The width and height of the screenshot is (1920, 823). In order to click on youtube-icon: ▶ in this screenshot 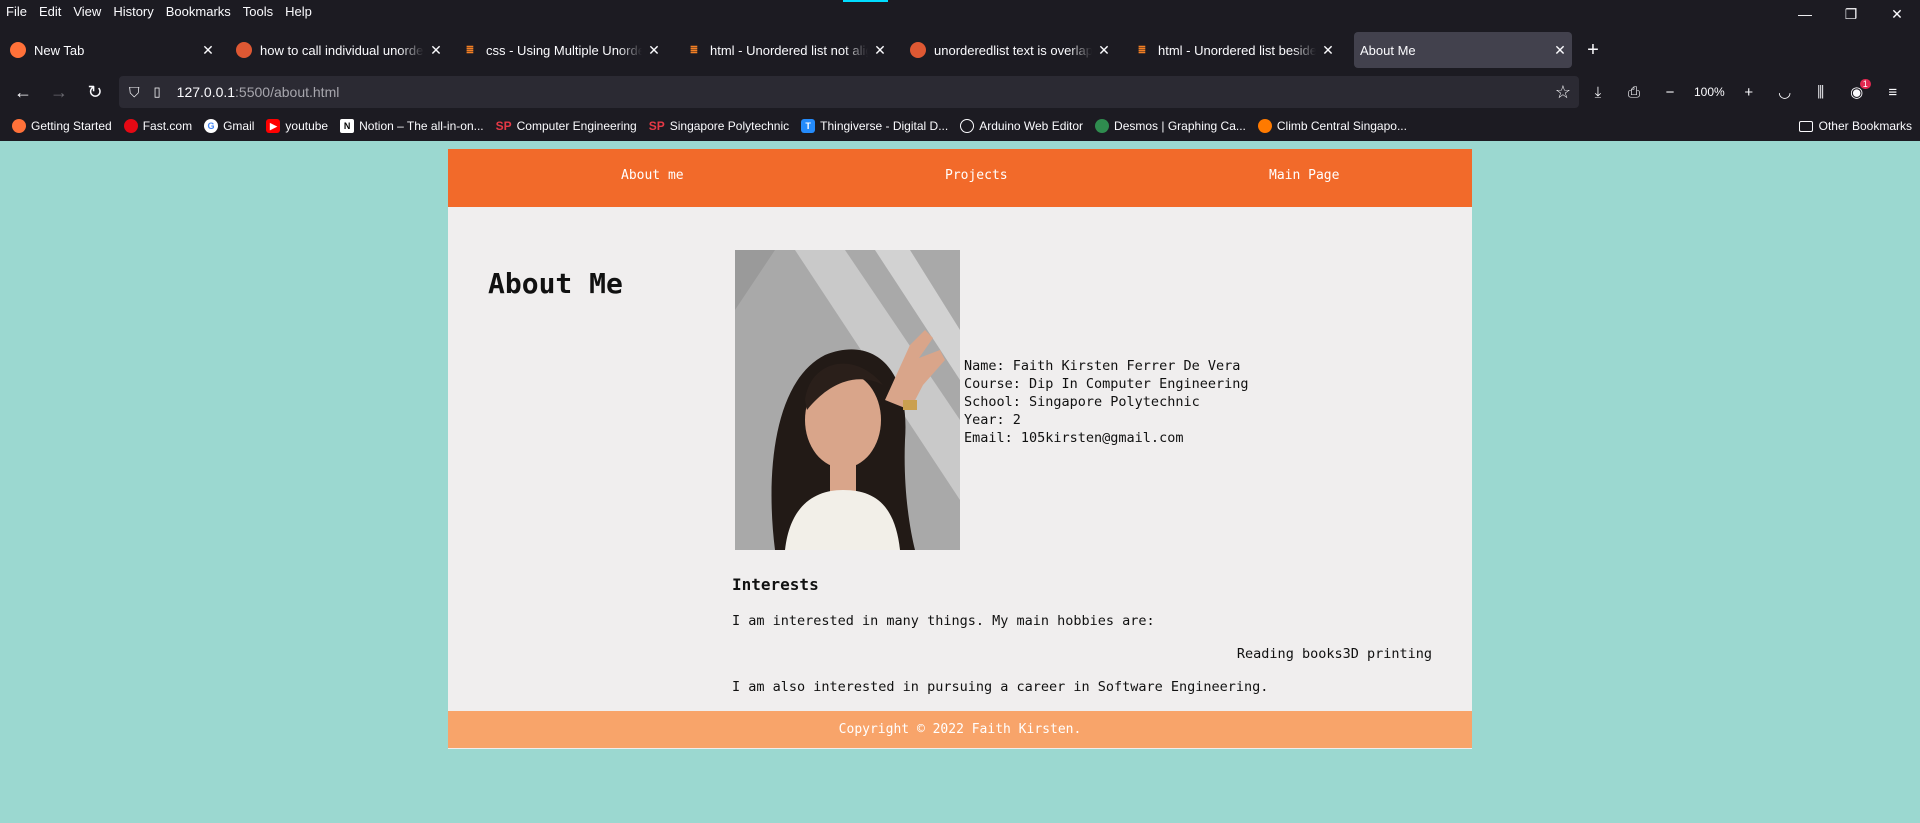, I will do `click(273, 126)`.